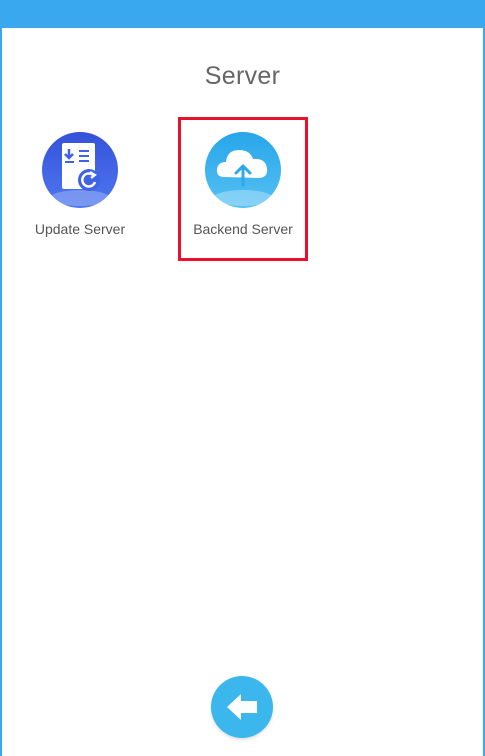 This screenshot has height=756, width=485. I want to click on update-server-tile: Update Server, so click(80, 190).